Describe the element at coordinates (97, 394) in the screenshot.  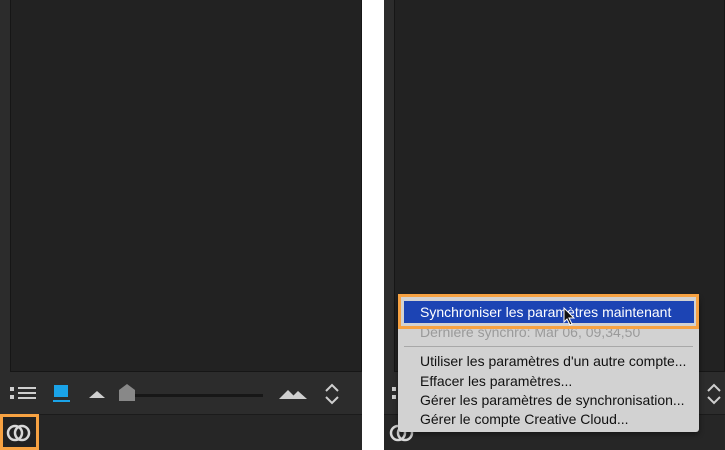
I see `small-mountain-icon` at that location.